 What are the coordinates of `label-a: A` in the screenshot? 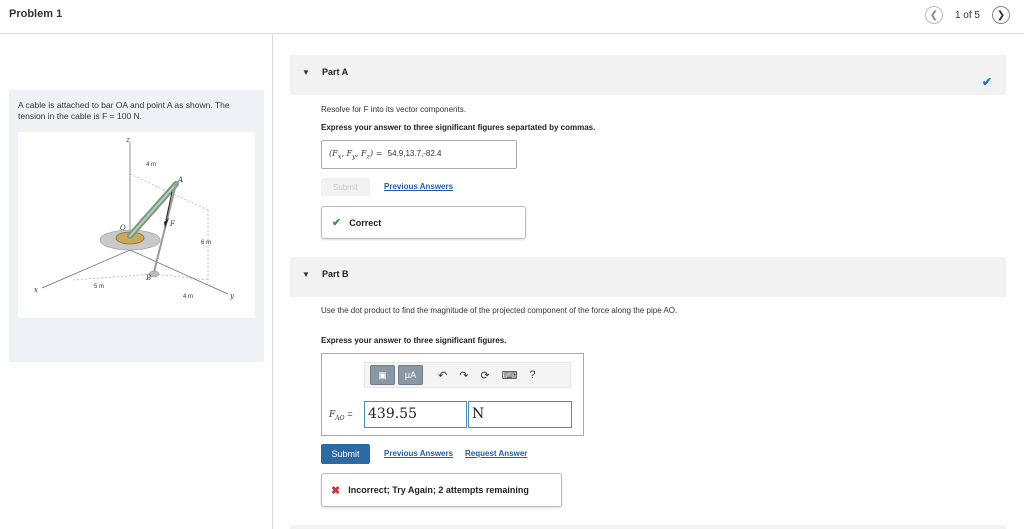 It's located at (180, 180).